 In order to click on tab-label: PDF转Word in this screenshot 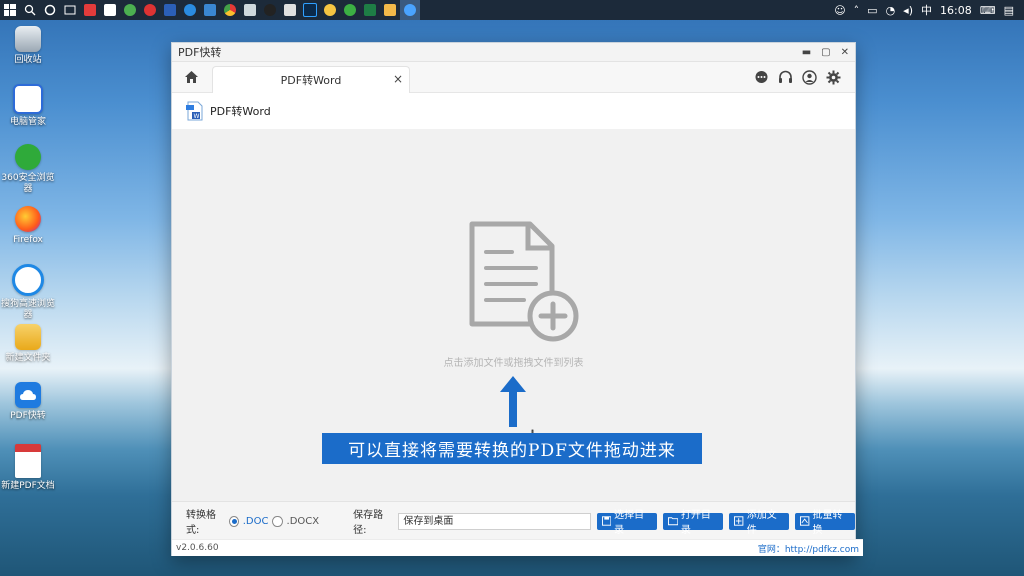, I will do `click(311, 80)`.